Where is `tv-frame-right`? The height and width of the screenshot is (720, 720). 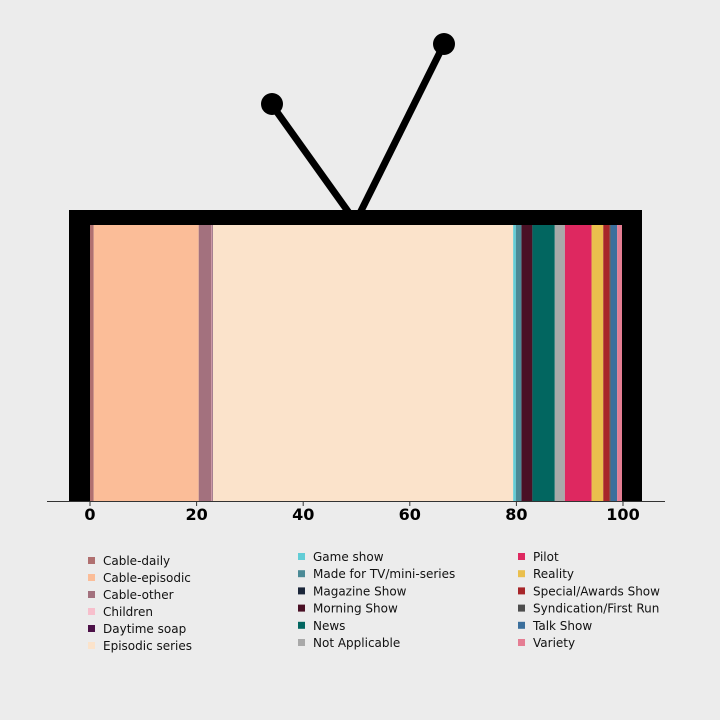 tv-frame-right is located at coordinates (632, 356).